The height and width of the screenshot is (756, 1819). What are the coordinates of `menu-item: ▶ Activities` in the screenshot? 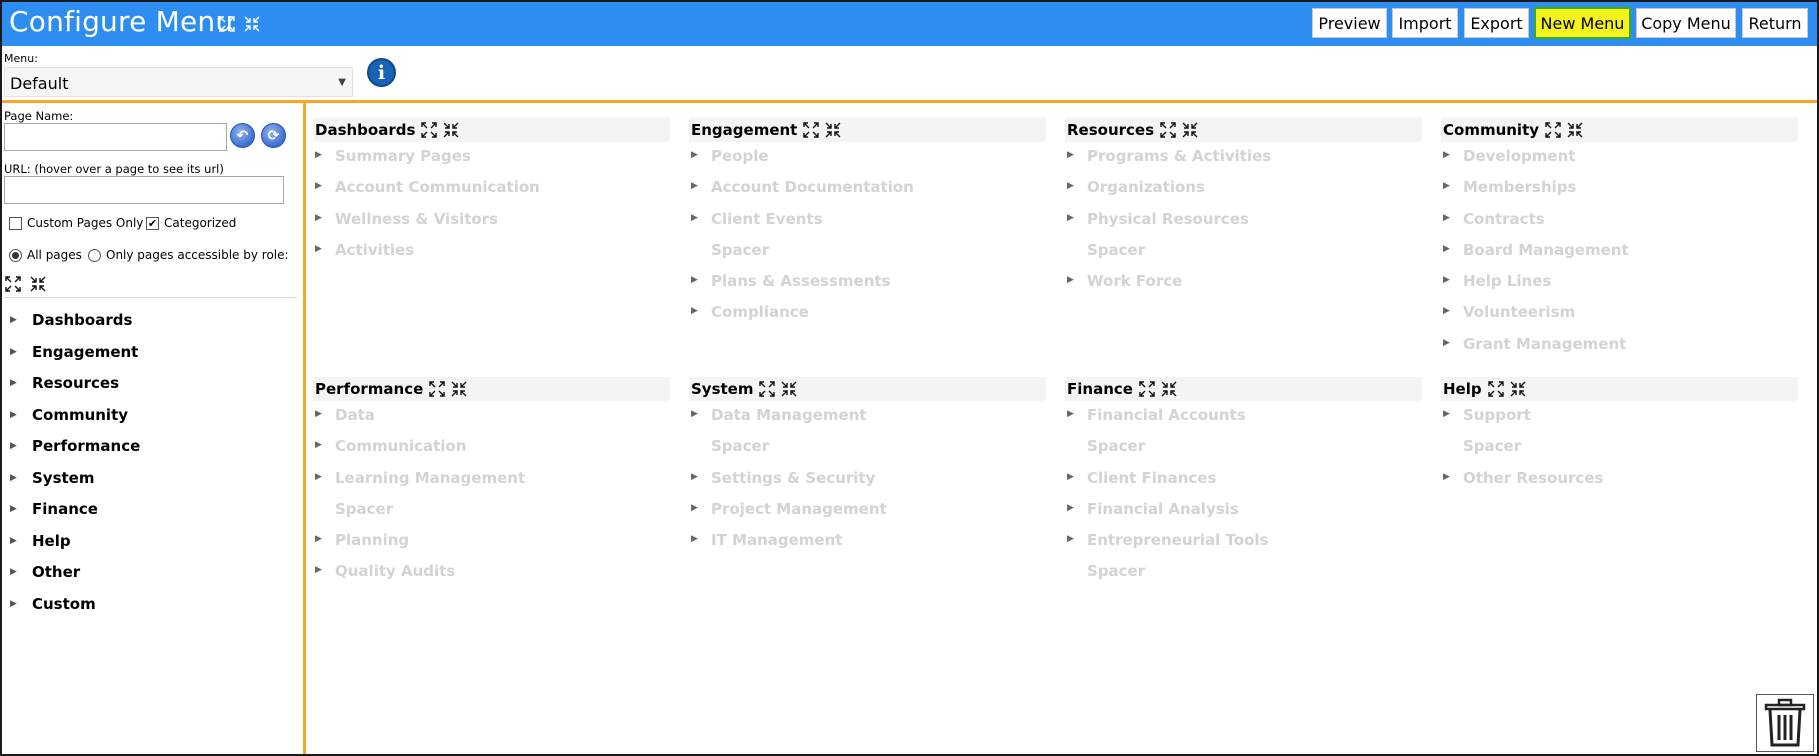 It's located at (491, 253).